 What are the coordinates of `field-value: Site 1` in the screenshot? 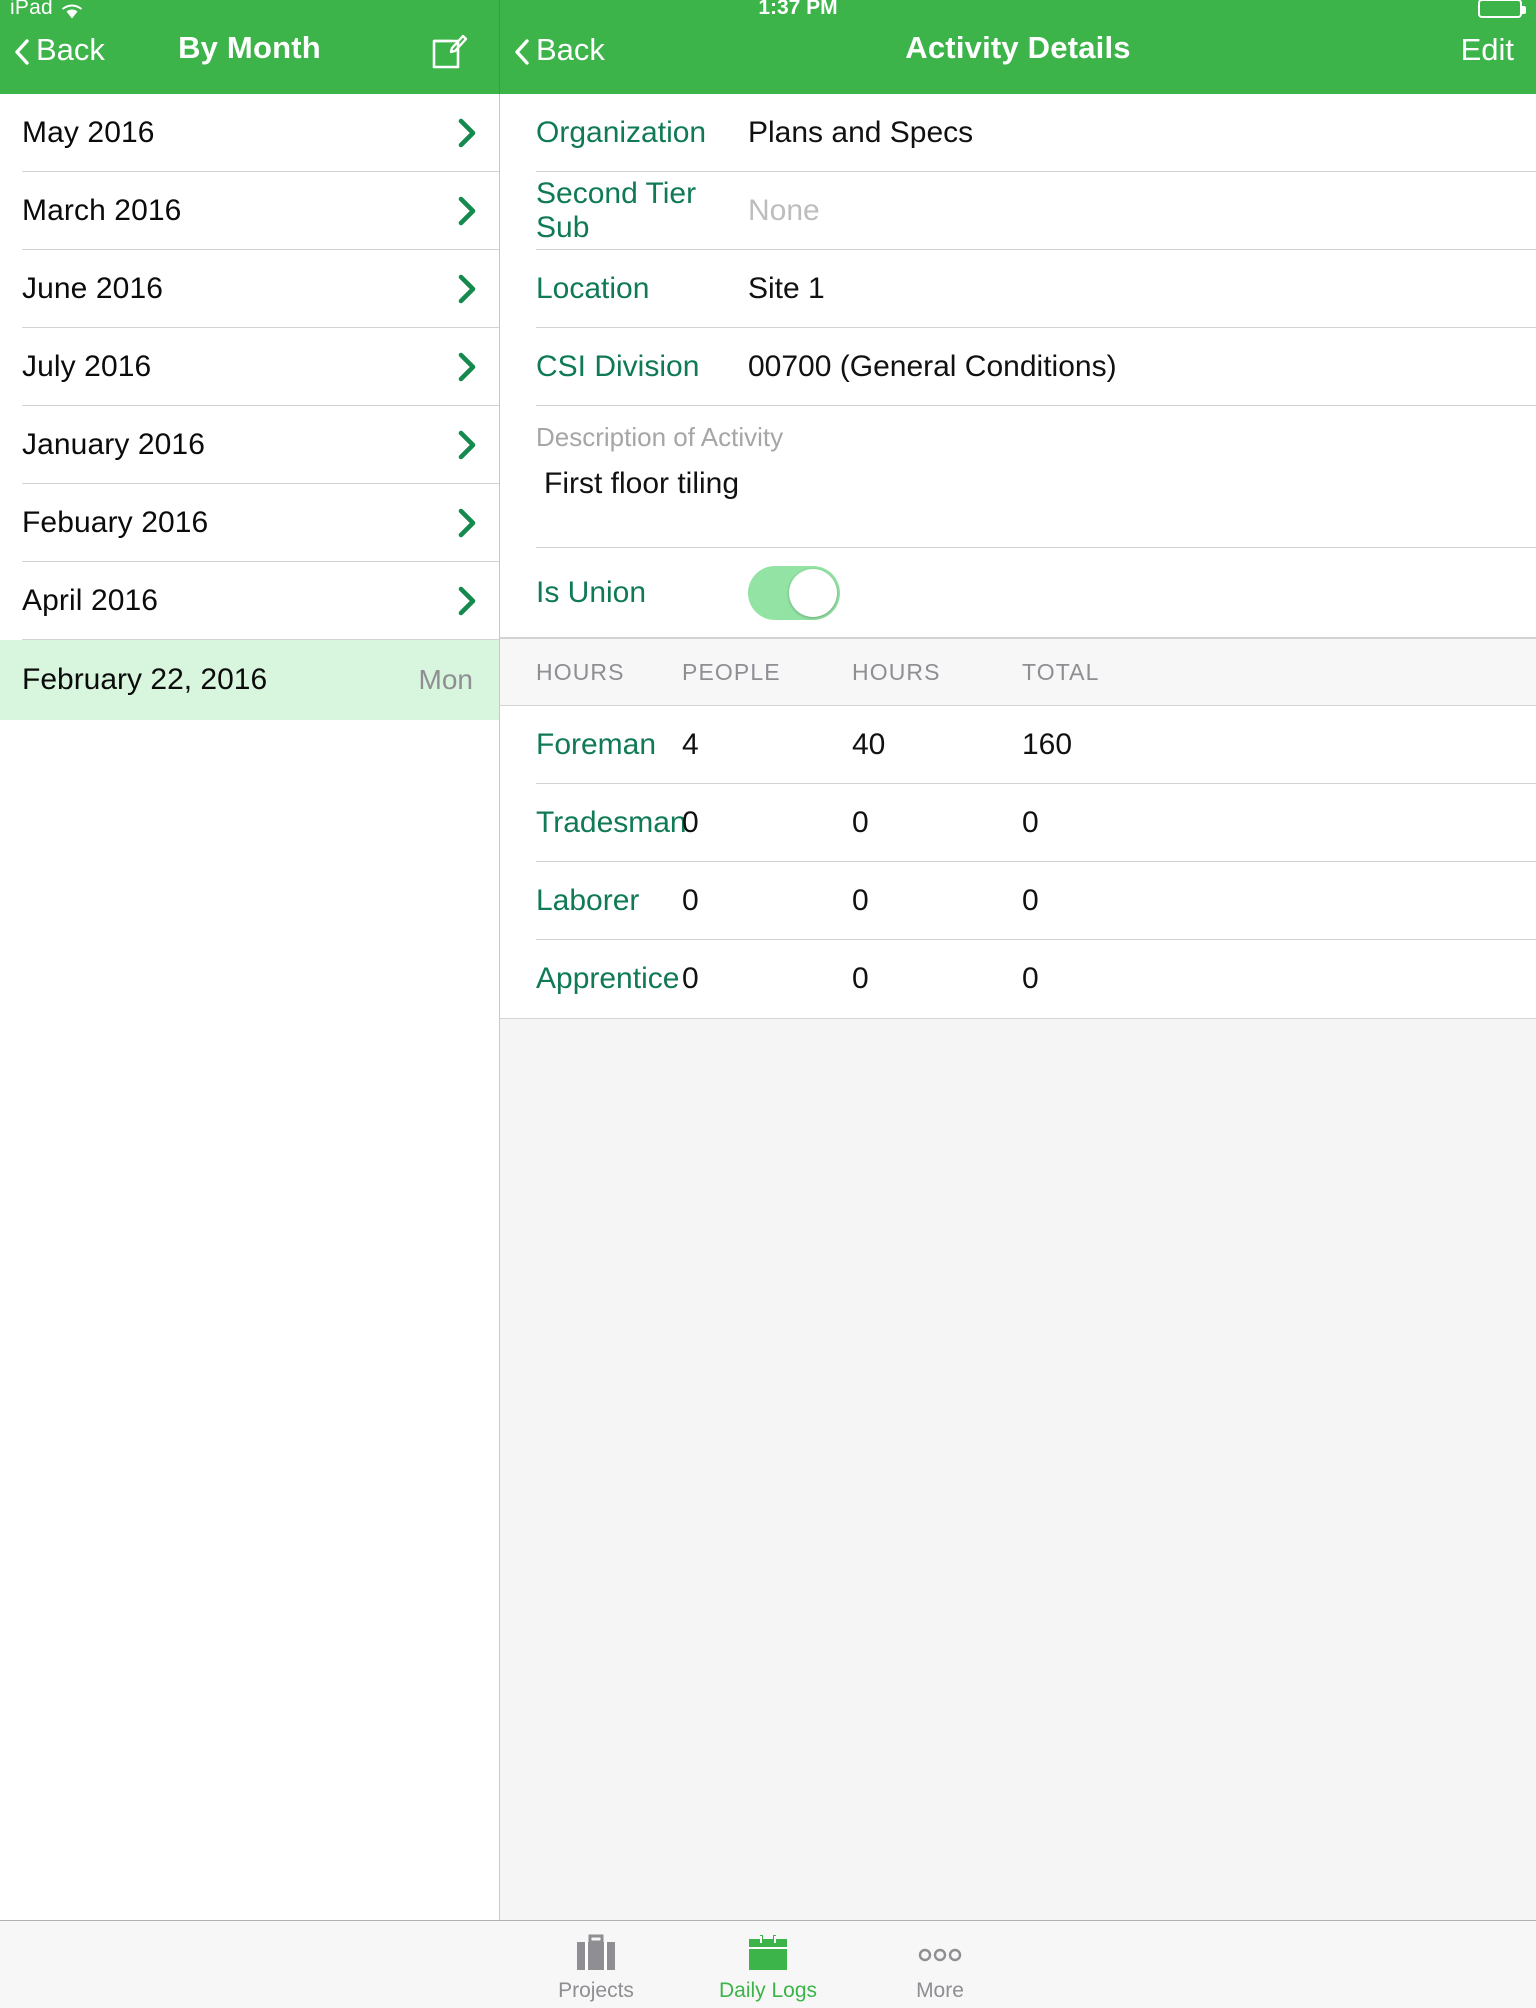 It's located at (786, 288).